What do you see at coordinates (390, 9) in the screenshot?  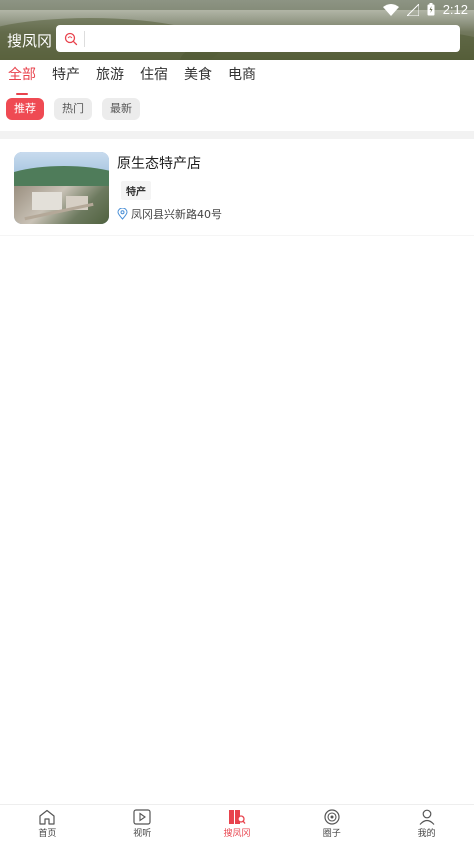 I see `wifi-icon` at bounding box center [390, 9].